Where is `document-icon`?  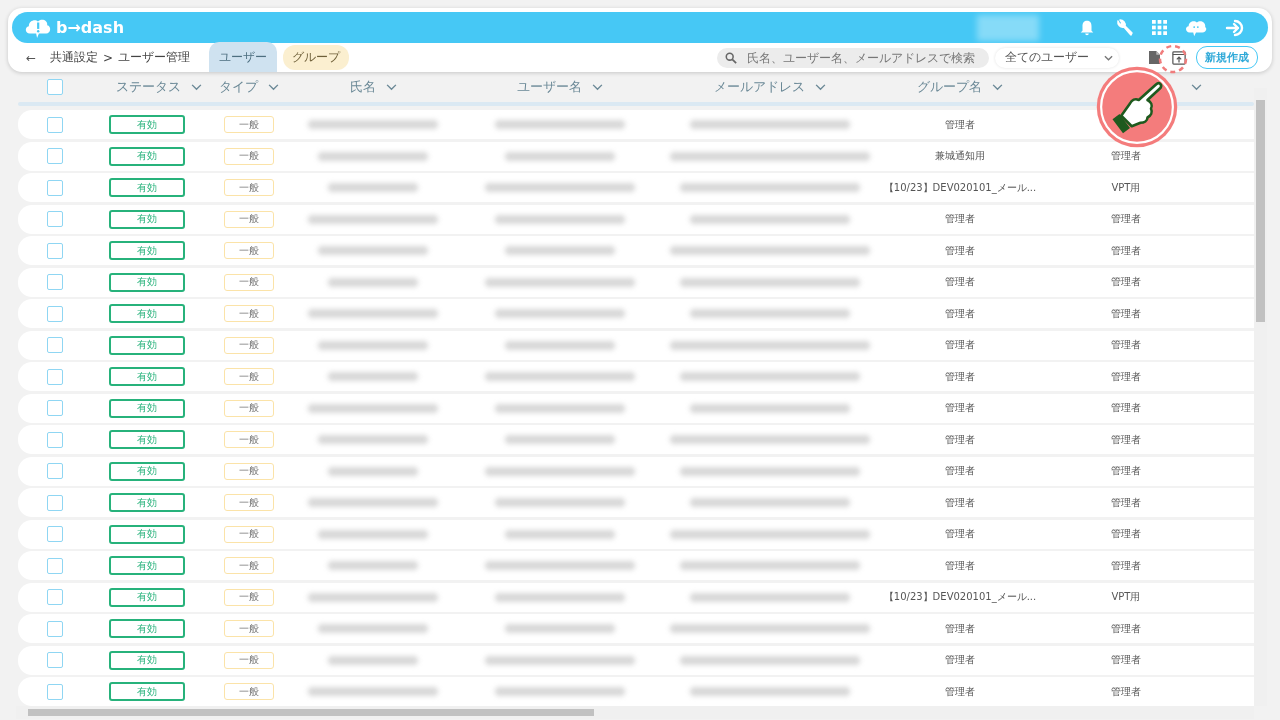
document-icon is located at coordinates (1154, 57).